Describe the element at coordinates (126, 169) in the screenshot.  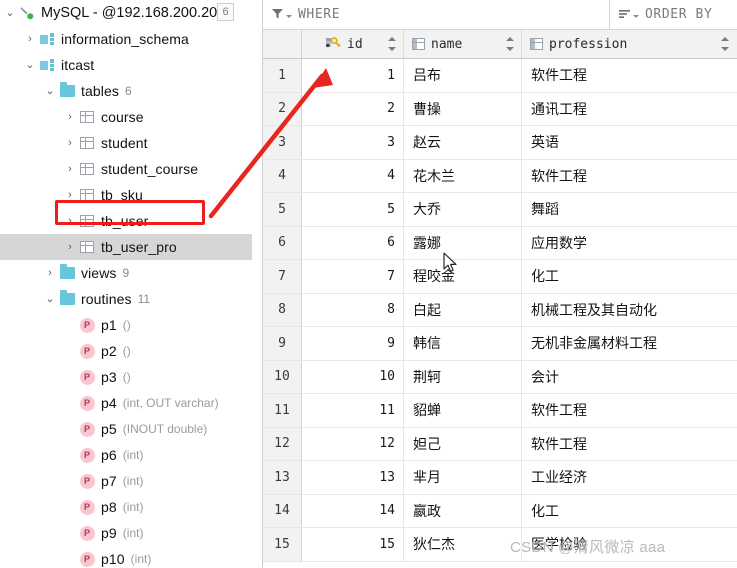
I see `tree-item-student-course: › student_course` at that location.